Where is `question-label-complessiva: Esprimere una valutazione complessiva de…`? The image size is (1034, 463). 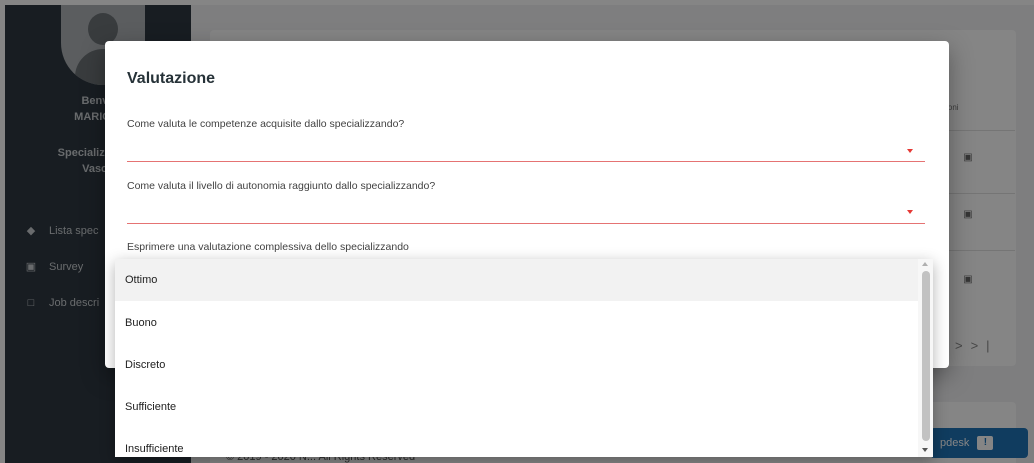 question-label-complessiva: Esprimere una valutazione complessiva de… is located at coordinates (268, 247).